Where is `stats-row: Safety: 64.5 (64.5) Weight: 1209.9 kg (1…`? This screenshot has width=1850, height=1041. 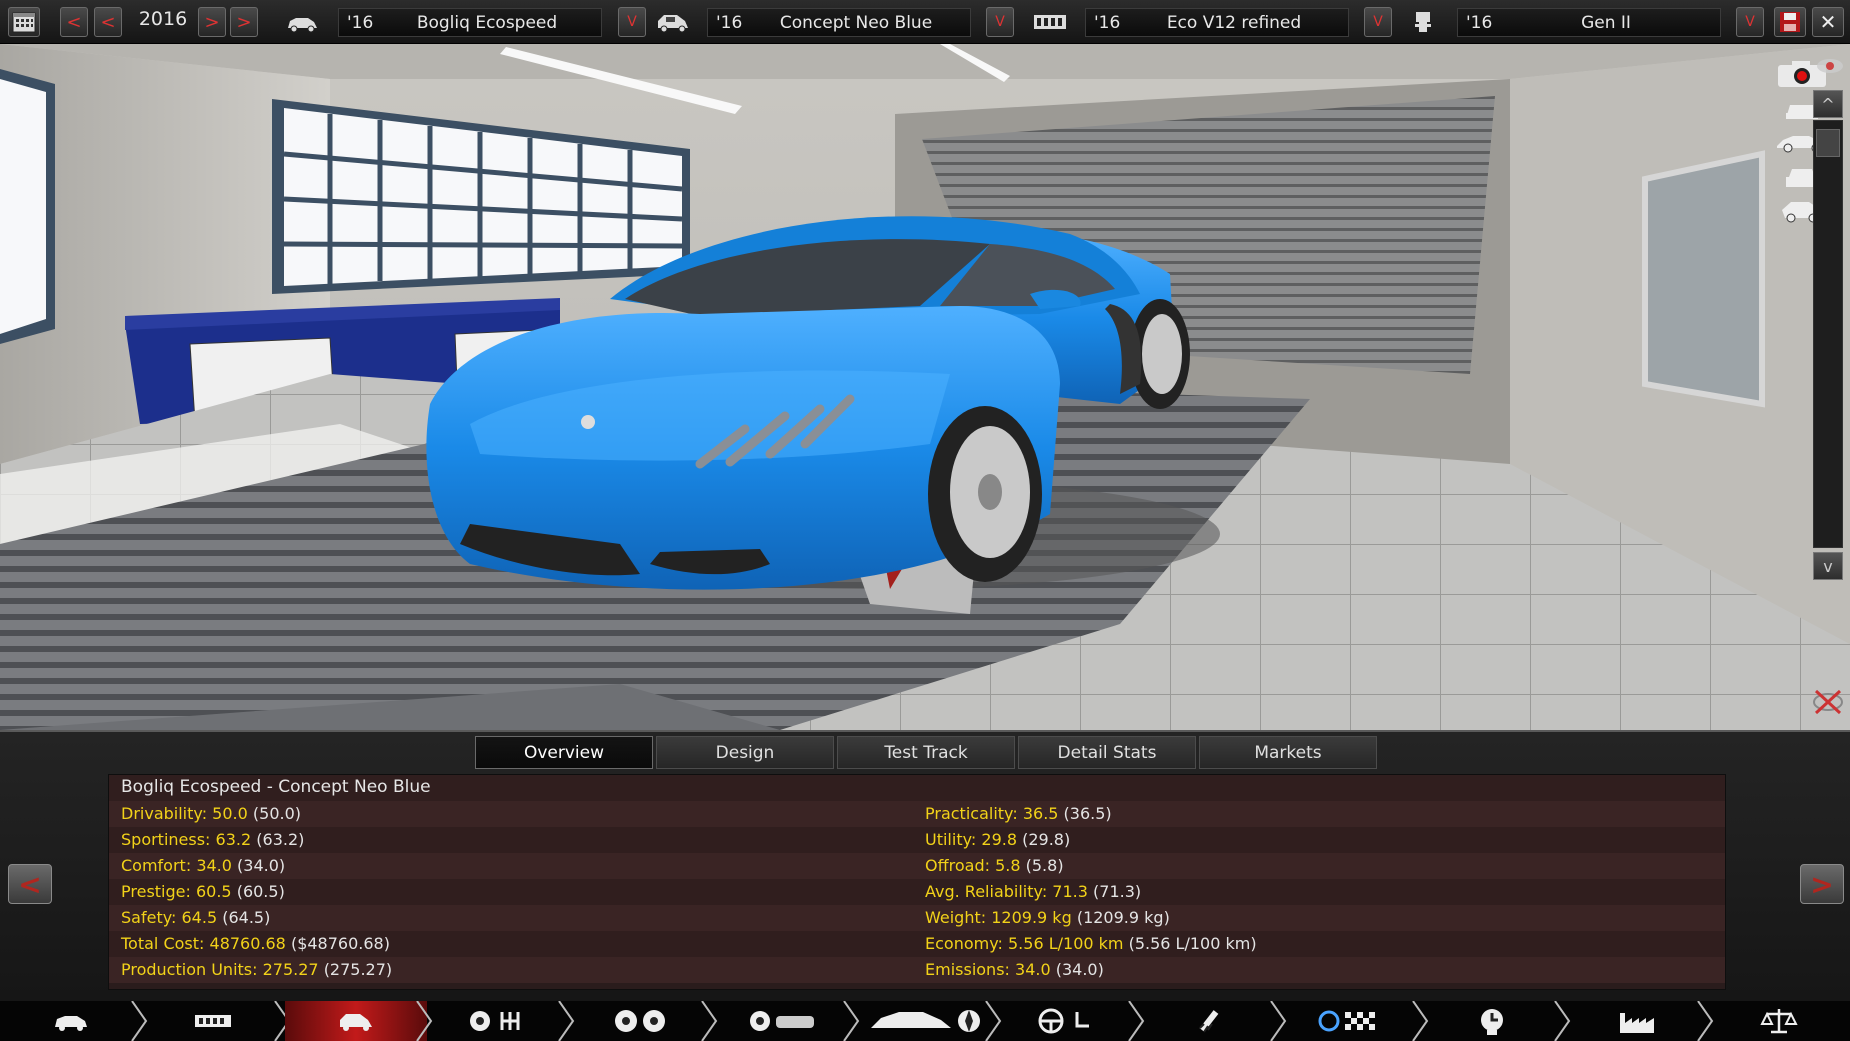
stats-row: Safety: 64.5 (64.5) Weight: 1209.9 kg (1… is located at coordinates (917, 918).